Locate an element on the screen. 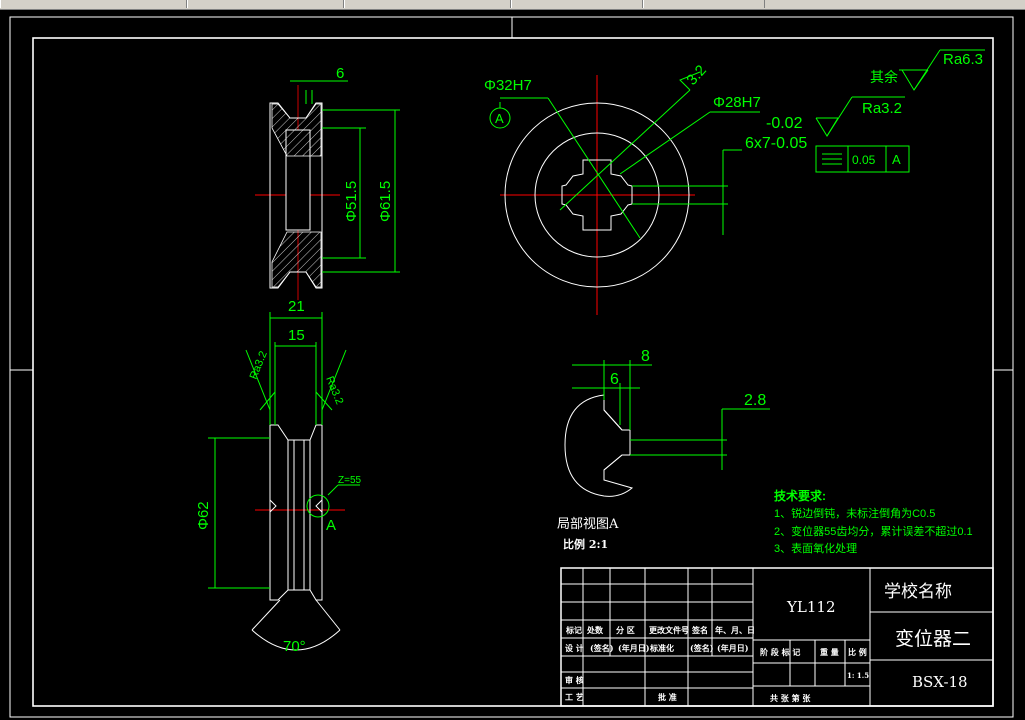  ra-right-side: Ra3.2 is located at coordinates (334, 391).